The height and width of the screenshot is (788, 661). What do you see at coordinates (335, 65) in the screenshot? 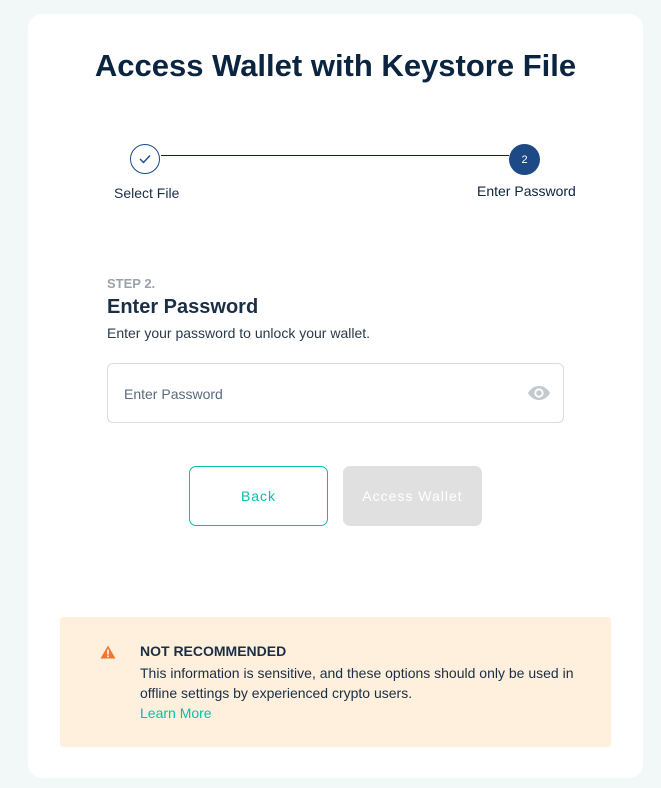
I see `page-title: Access Wallet with Keystore File` at bounding box center [335, 65].